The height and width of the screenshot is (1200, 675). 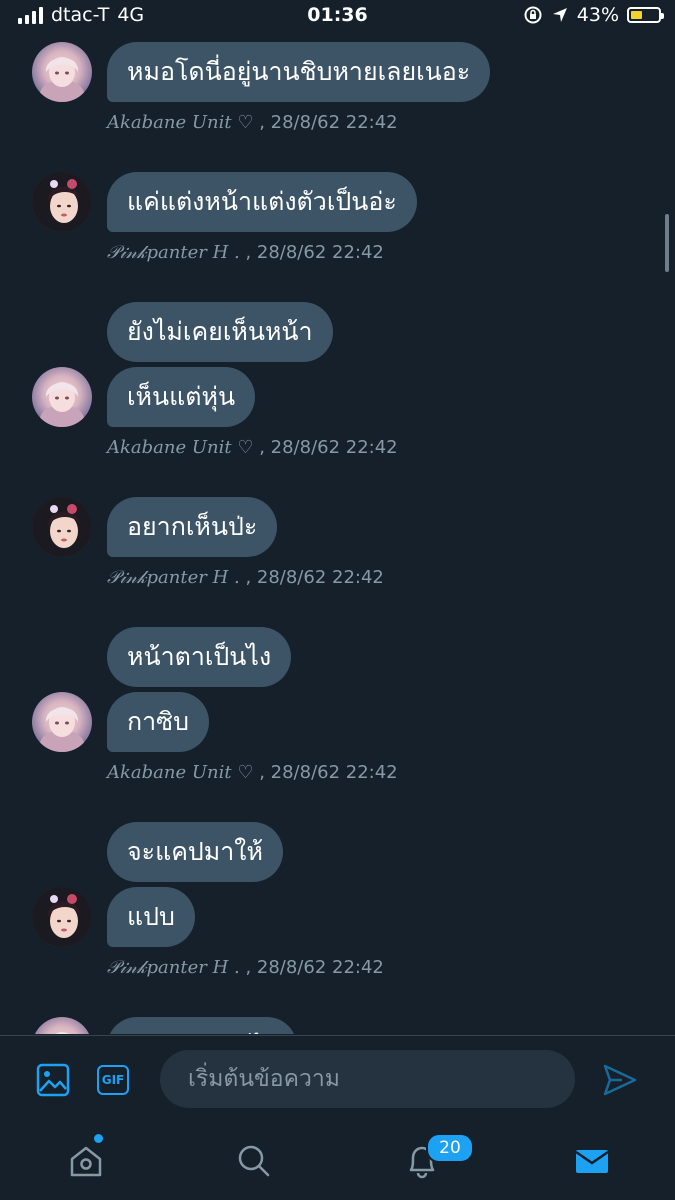 What do you see at coordinates (592, 1161) in the screenshot?
I see `messages-icon` at bounding box center [592, 1161].